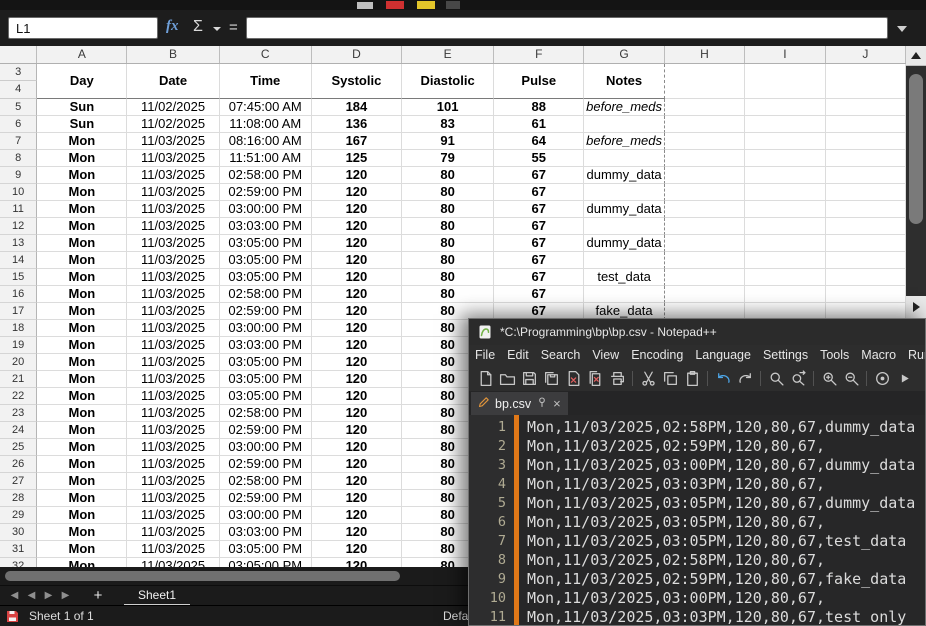 The image size is (926, 626). What do you see at coordinates (82, 141) in the screenshot?
I see `cell-A7: Mon` at bounding box center [82, 141].